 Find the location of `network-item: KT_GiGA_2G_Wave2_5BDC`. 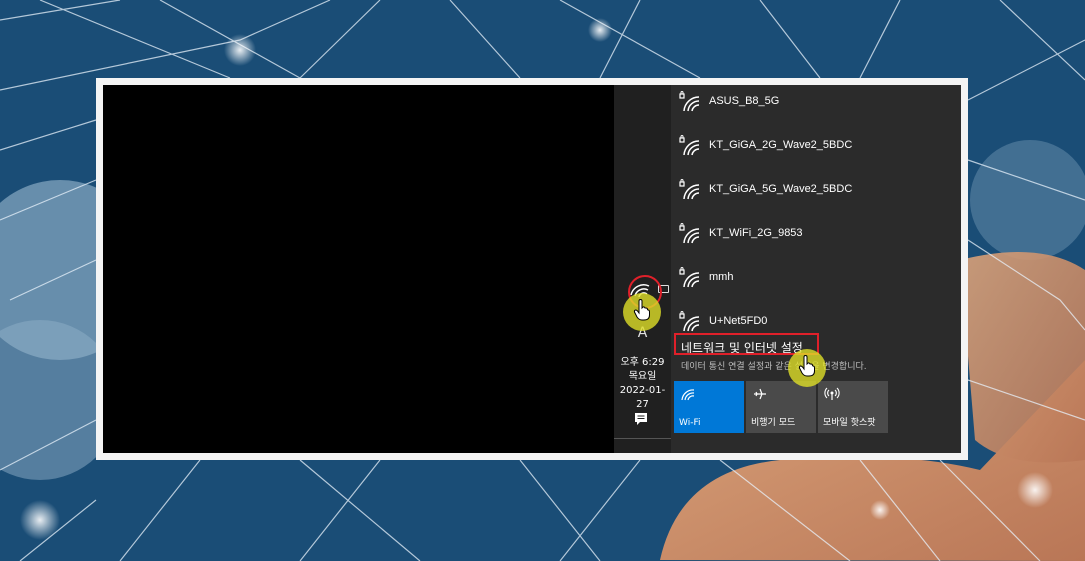

network-item: KT_GiGA_2G_Wave2_5BDC is located at coordinates (816, 149).